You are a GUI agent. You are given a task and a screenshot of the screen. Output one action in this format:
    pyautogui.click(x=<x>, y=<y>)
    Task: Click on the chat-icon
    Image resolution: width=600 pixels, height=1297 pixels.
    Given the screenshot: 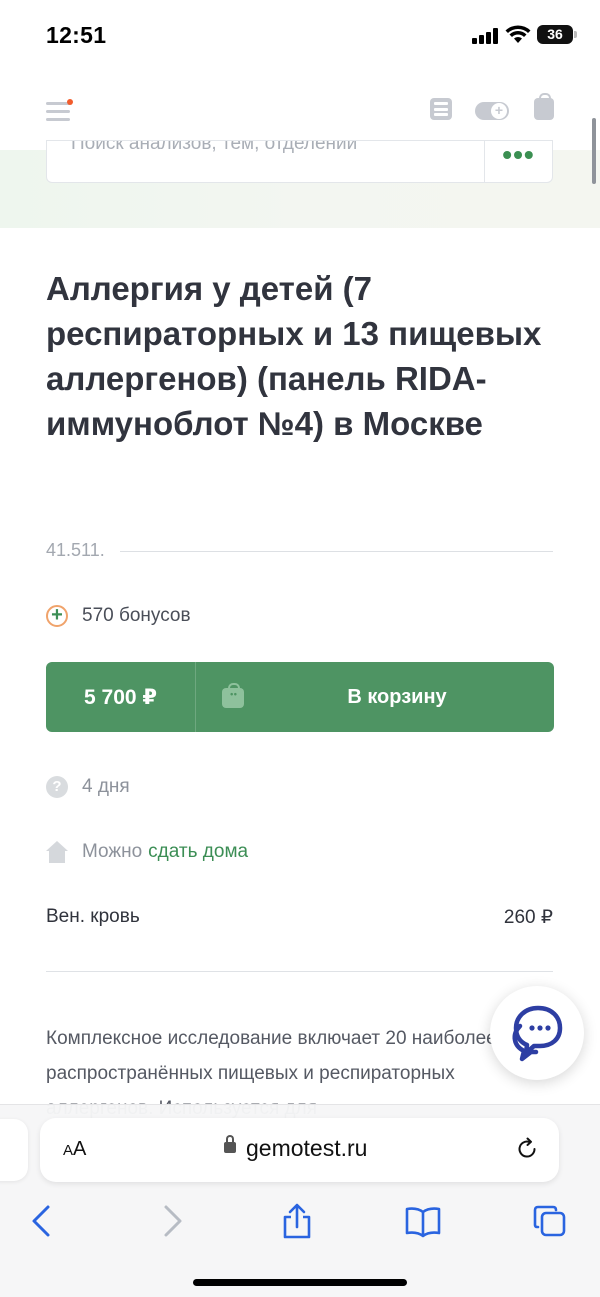 What is the action you would take?
    pyautogui.click(x=537, y=1033)
    